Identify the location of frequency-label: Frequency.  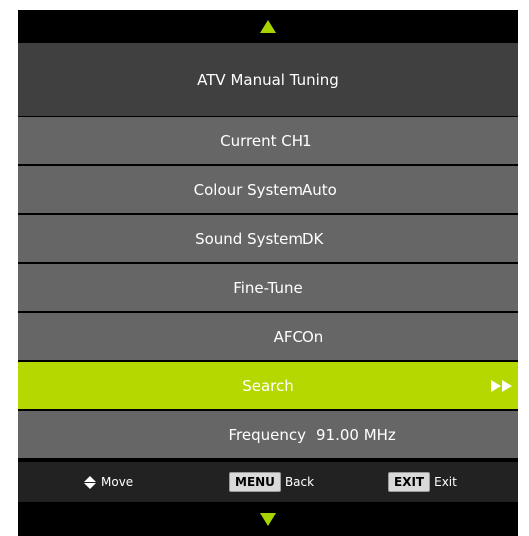
(267, 434).